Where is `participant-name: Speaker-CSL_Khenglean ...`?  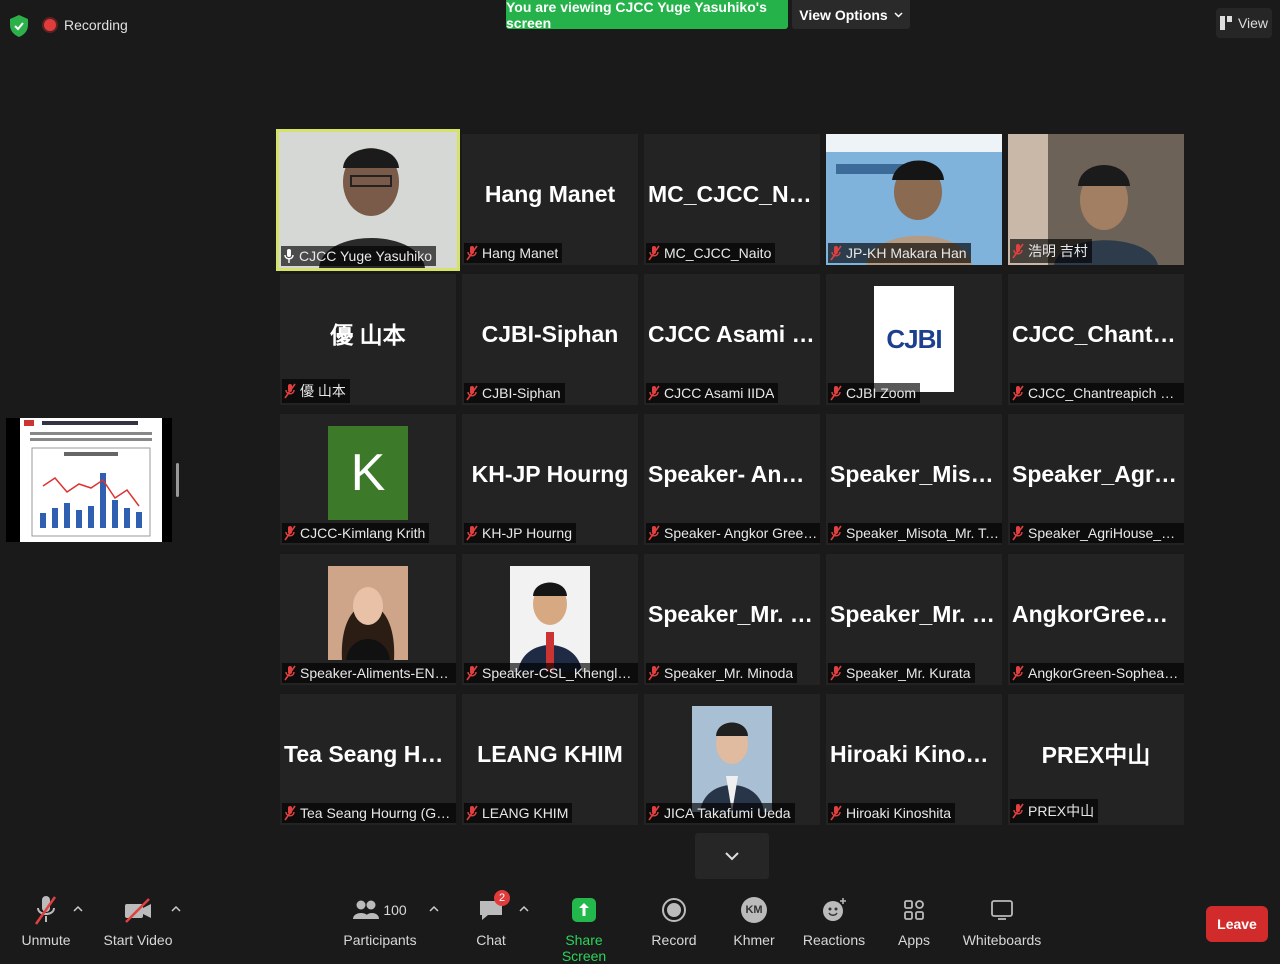
participant-name: Speaker-CSL_Khenglean ... is located at coordinates (559, 673).